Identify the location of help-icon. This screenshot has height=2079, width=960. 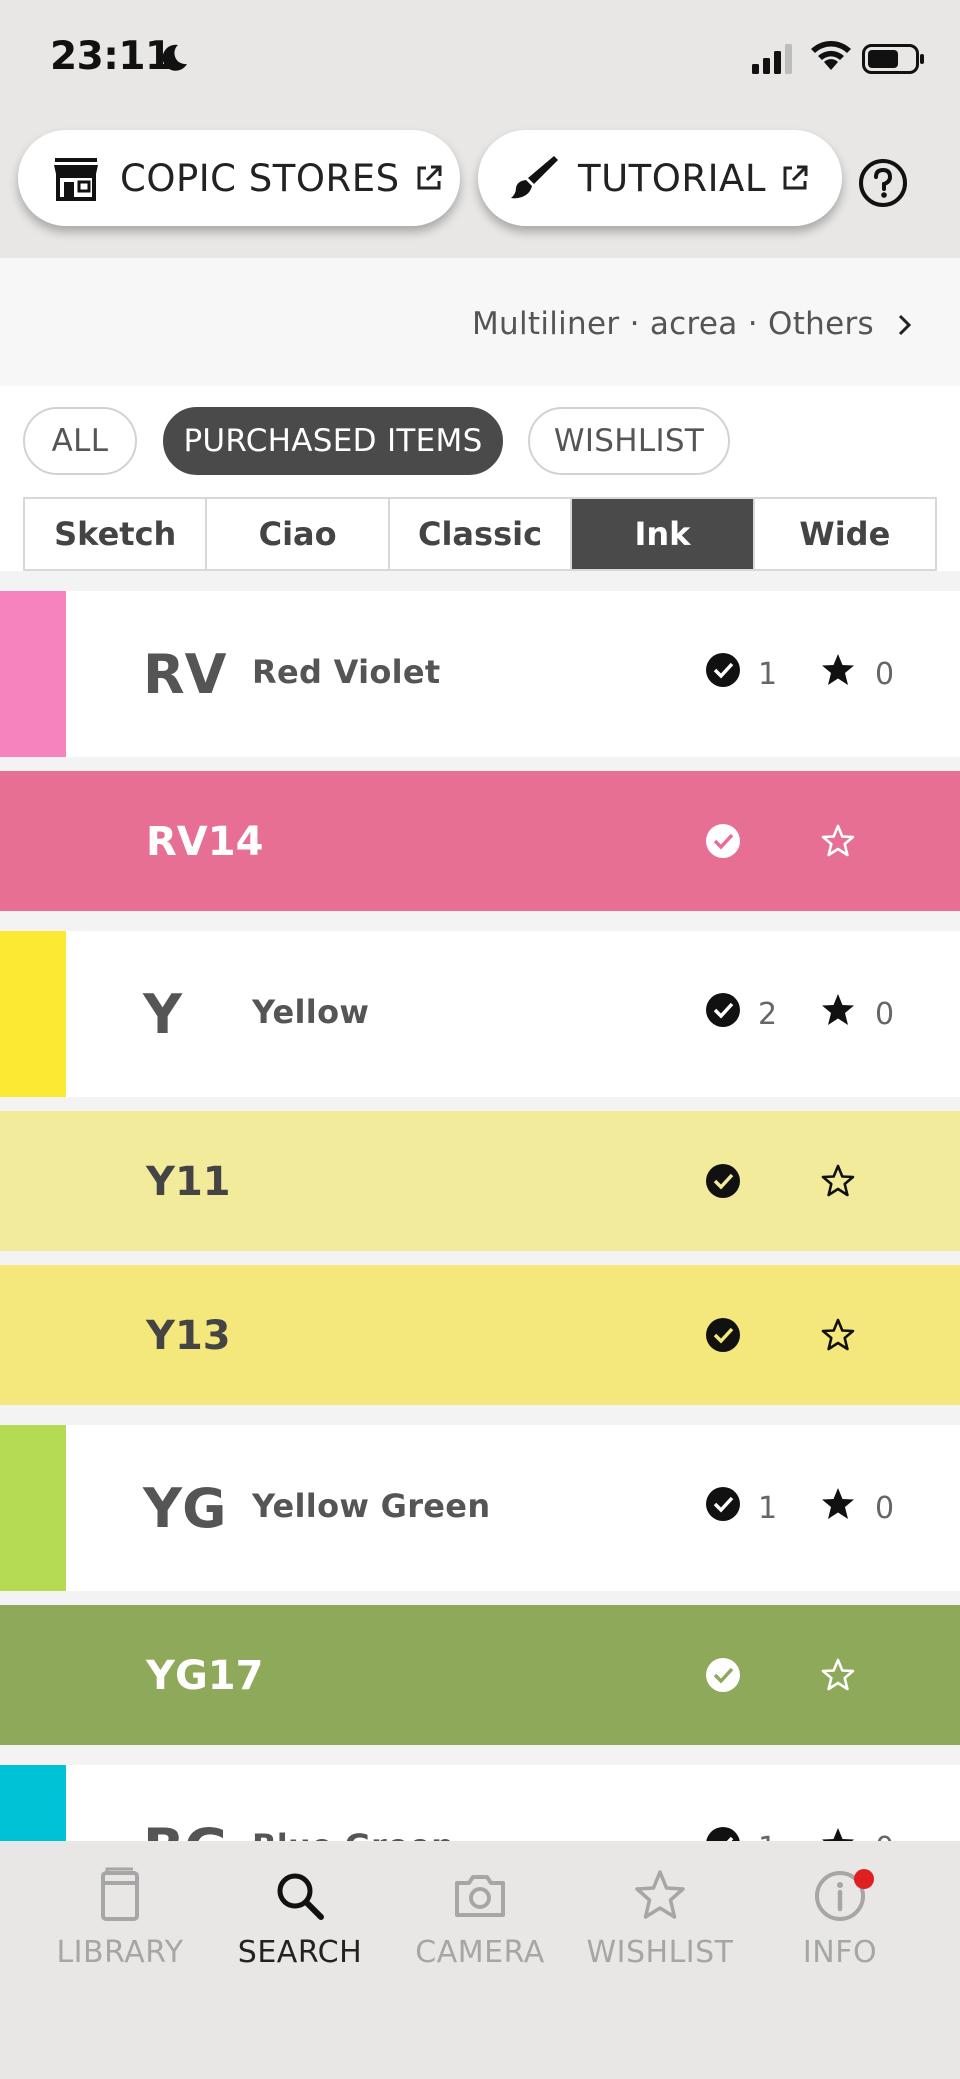
(883, 183).